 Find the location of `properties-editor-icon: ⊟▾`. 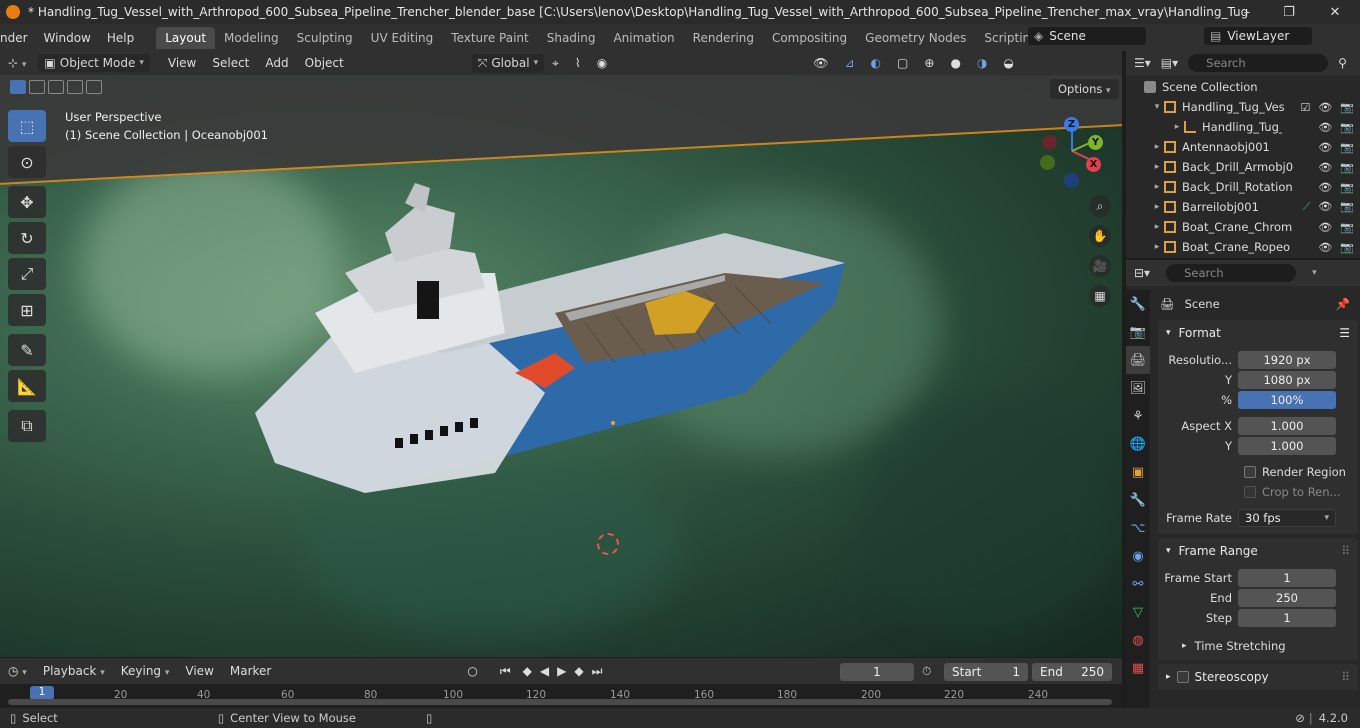

properties-editor-icon: ⊟▾ is located at coordinates (1142, 273).